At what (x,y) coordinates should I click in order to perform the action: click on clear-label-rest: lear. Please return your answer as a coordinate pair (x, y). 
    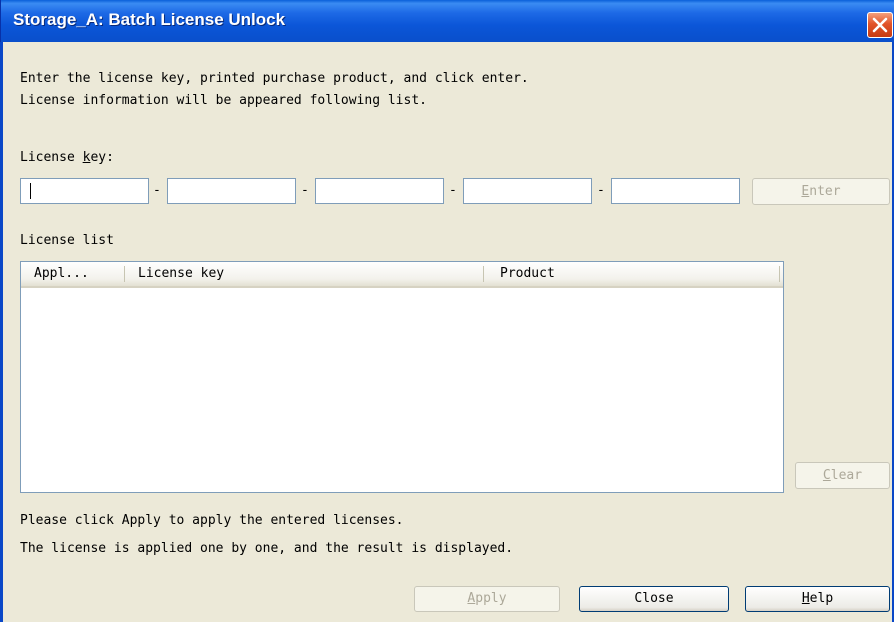
    Looking at the image, I should click on (846, 475).